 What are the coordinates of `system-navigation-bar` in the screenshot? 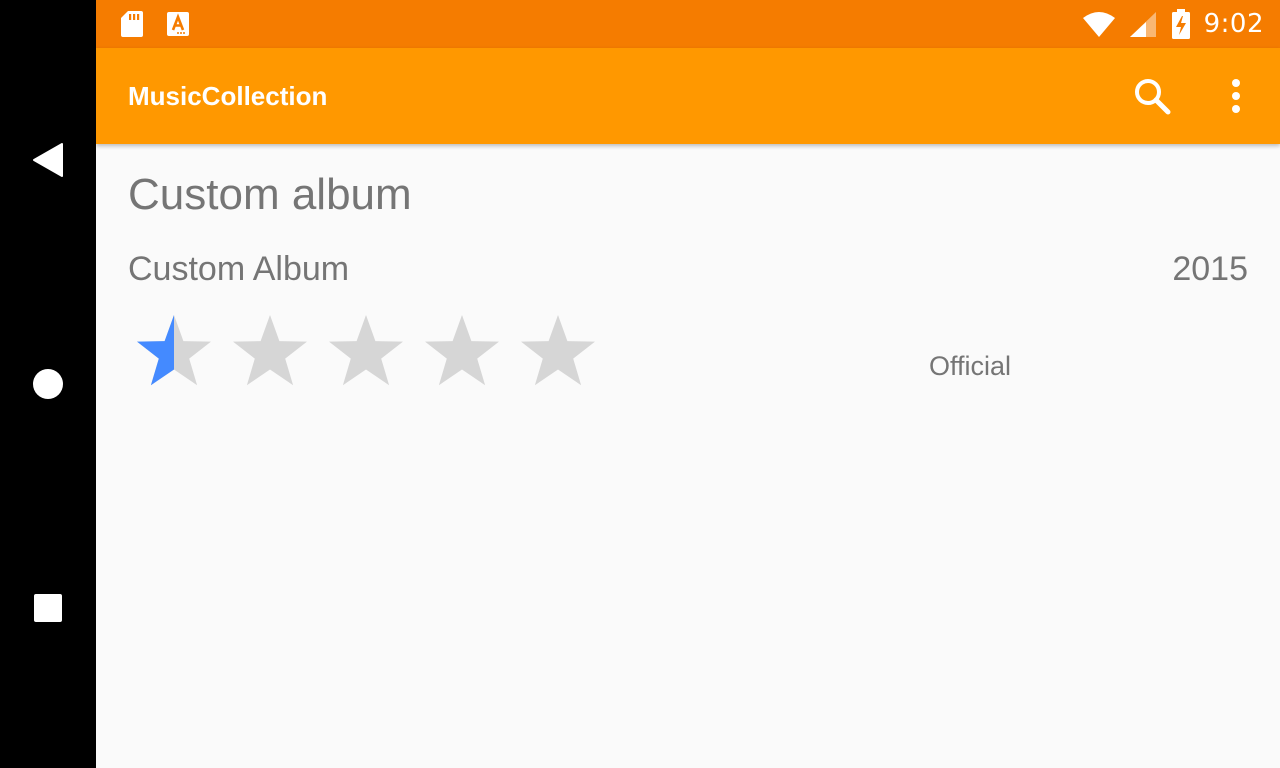 It's located at (48, 384).